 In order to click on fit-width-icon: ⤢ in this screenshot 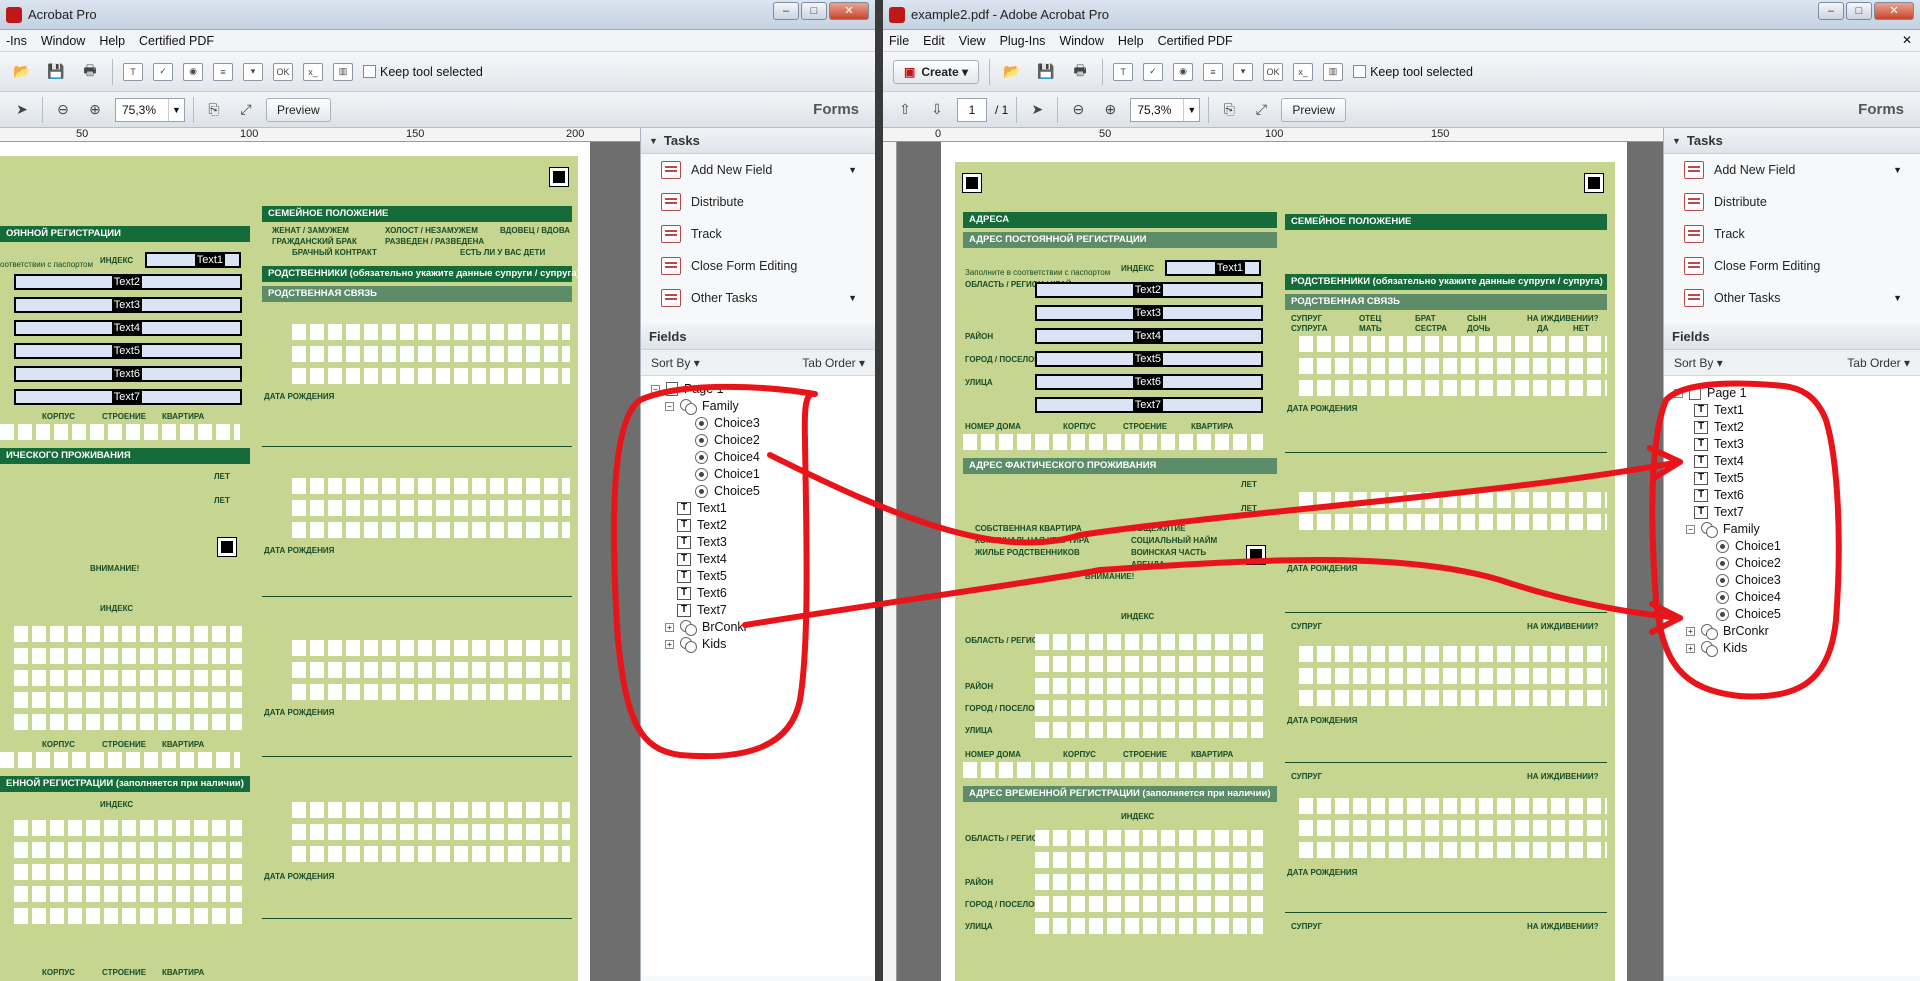, I will do `click(246, 110)`.